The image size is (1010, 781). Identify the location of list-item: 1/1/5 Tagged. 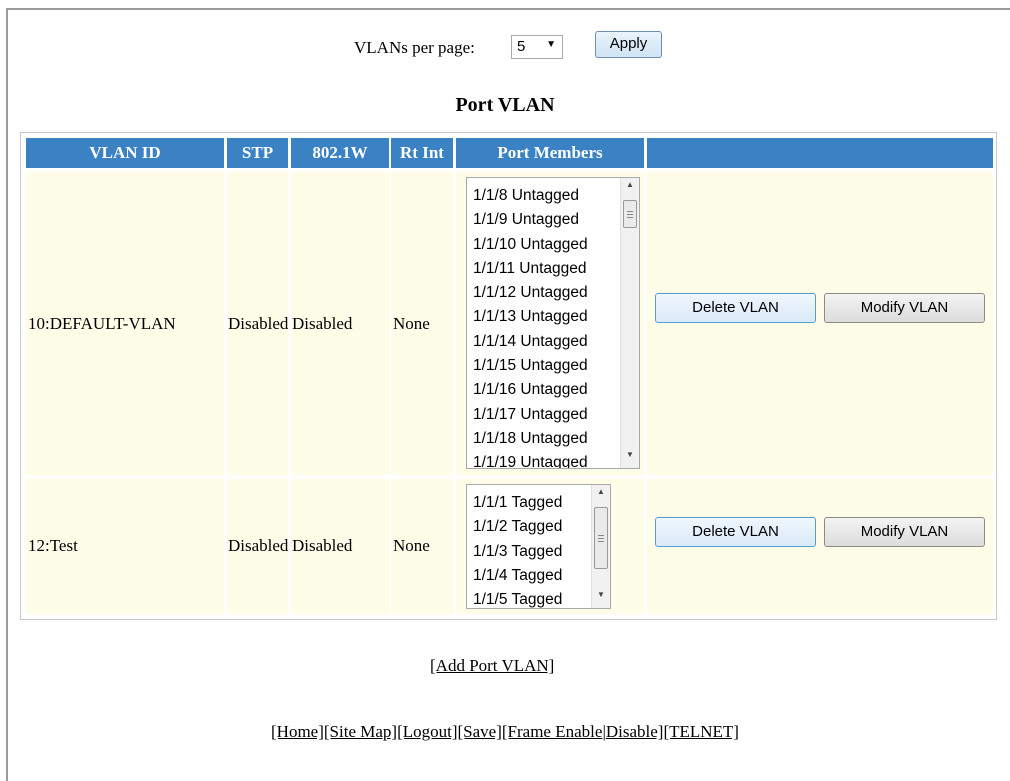
(517, 598).